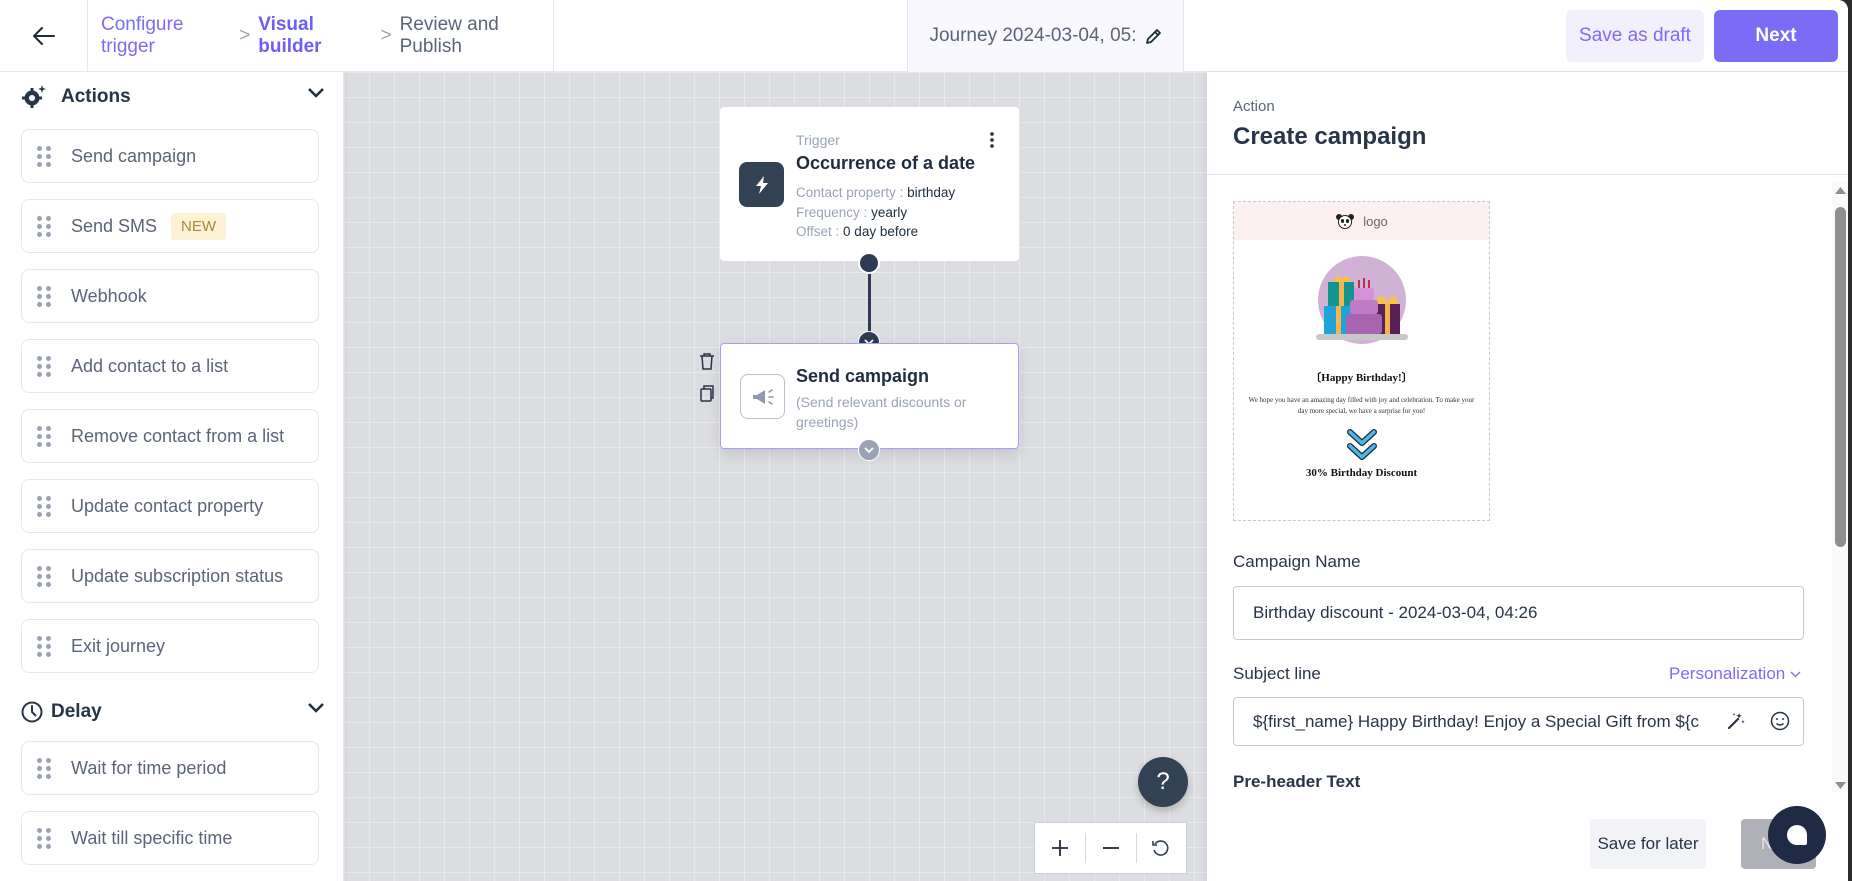 The image size is (1852, 881). Describe the element at coordinates (818, 140) in the screenshot. I see `trigger-kicker: Trigger` at that location.